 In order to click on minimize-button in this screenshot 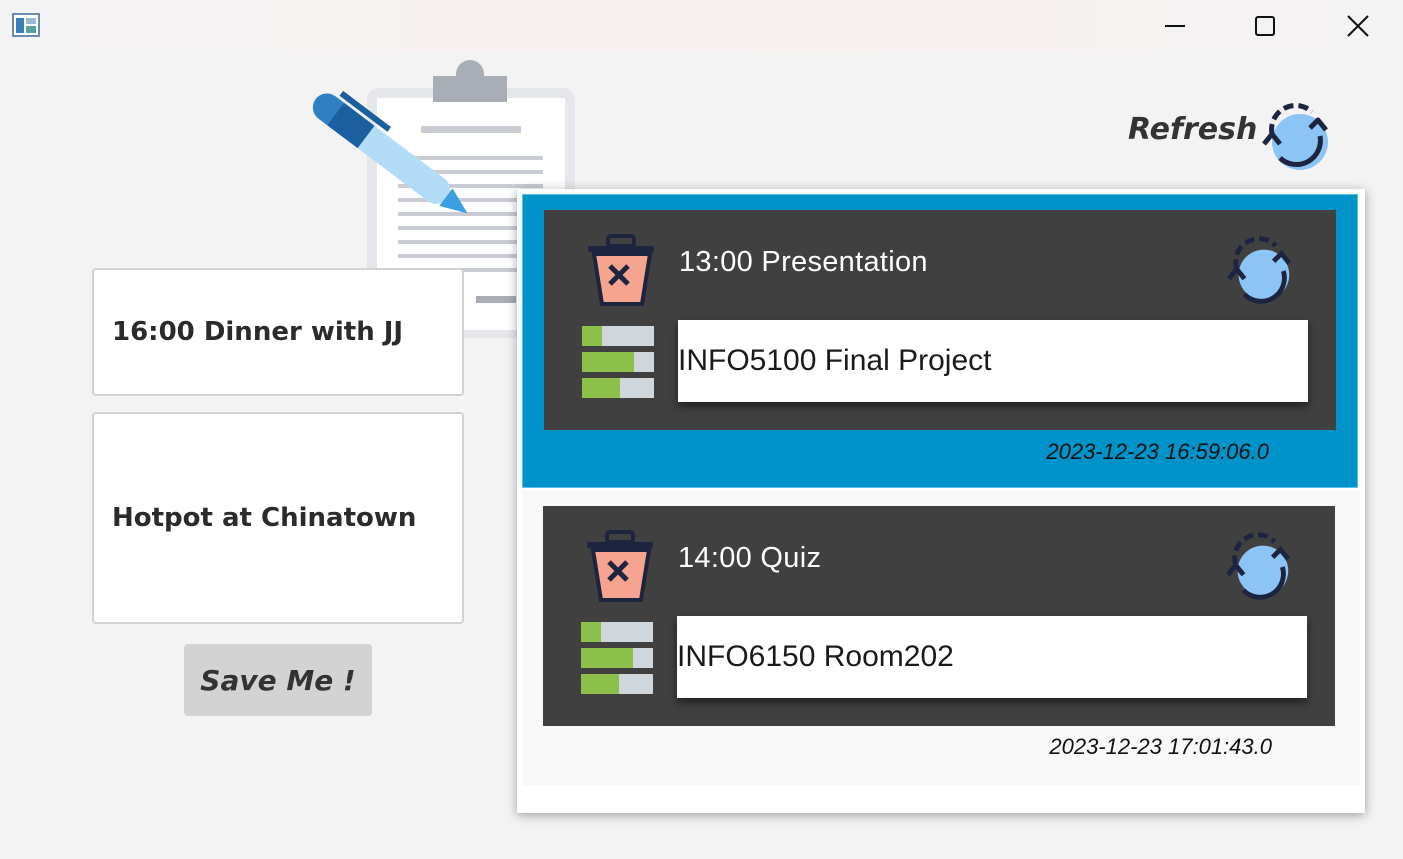, I will do `click(1175, 26)`.